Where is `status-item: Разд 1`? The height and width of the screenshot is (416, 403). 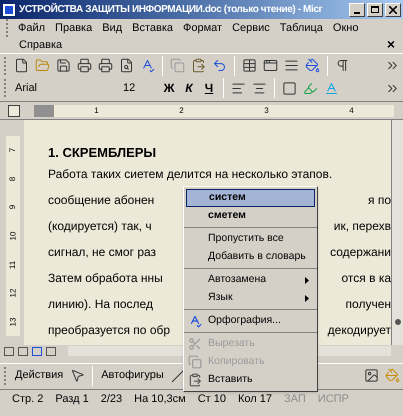
status-item: Разд 1 is located at coordinates (72, 400).